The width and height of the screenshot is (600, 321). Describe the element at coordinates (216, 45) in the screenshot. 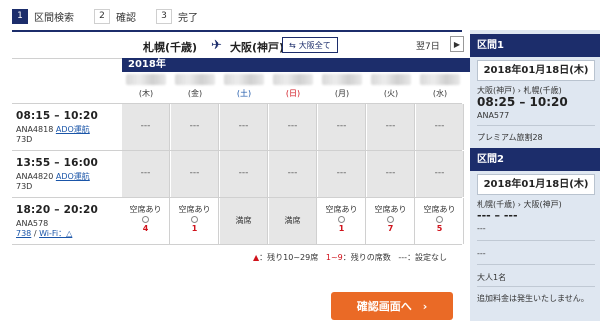

I see `airplane-icon: ✈` at that location.